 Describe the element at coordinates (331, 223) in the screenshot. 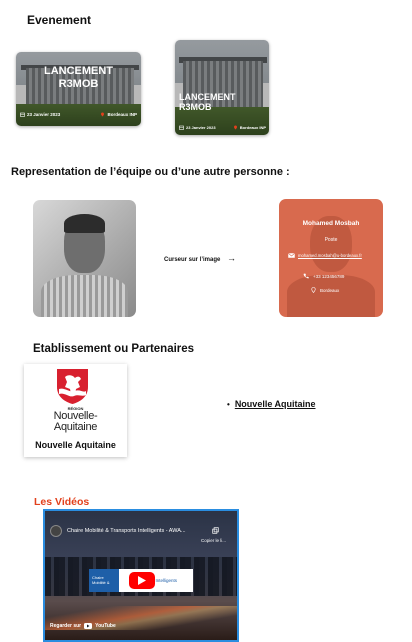

I see `person-name: Mohamed Mosbah` at that location.